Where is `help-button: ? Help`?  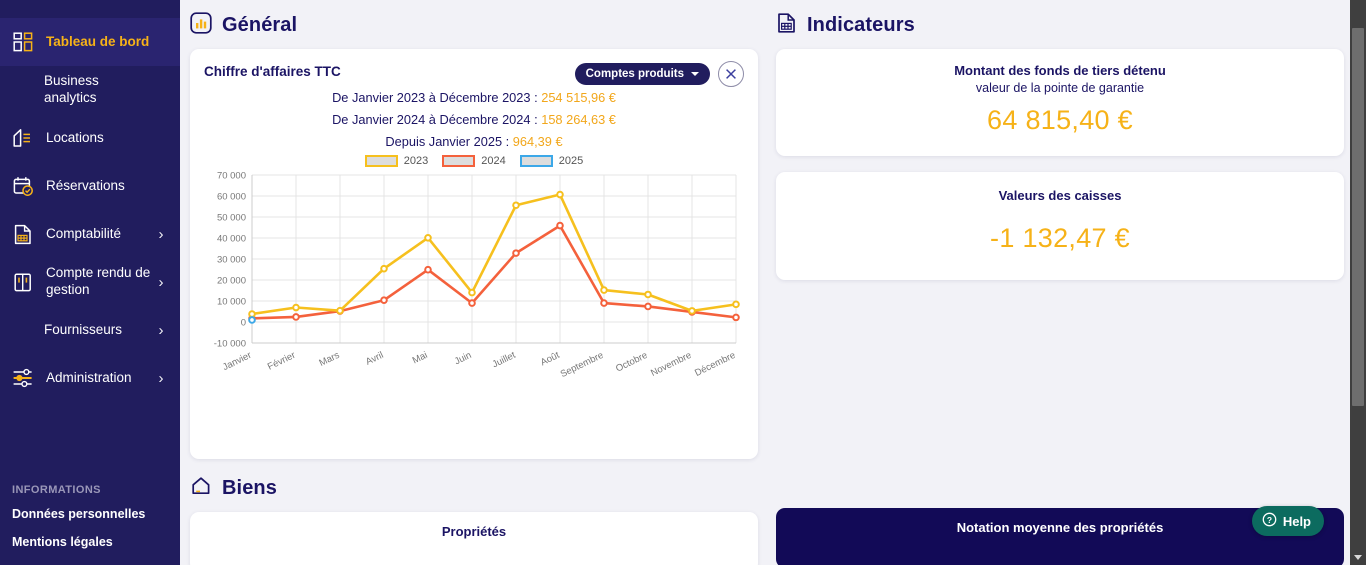 help-button: ? Help is located at coordinates (1287, 521).